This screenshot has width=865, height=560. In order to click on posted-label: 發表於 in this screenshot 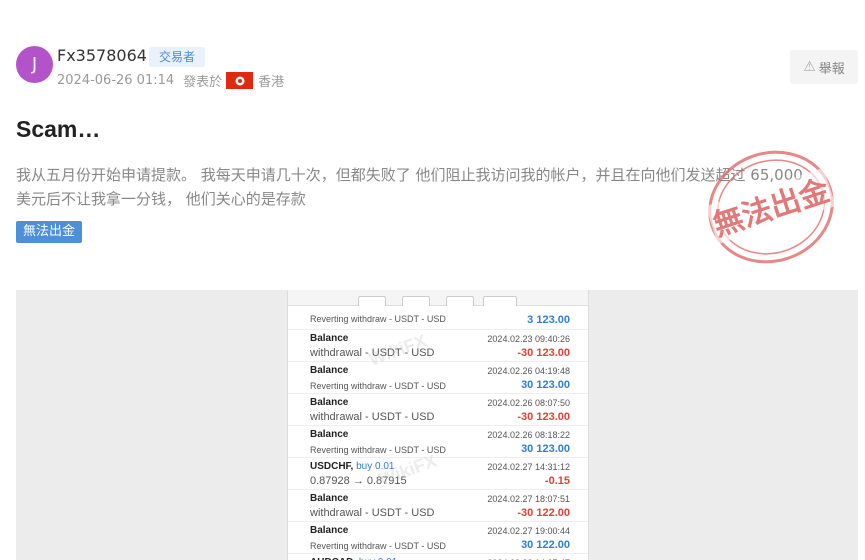, I will do `click(203, 82)`.